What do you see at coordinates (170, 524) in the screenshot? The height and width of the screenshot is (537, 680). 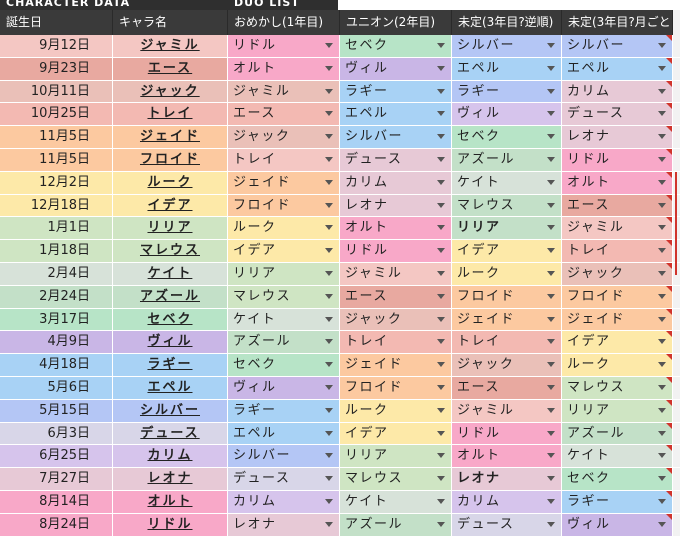 I see `character-name-cell: リドル` at bounding box center [170, 524].